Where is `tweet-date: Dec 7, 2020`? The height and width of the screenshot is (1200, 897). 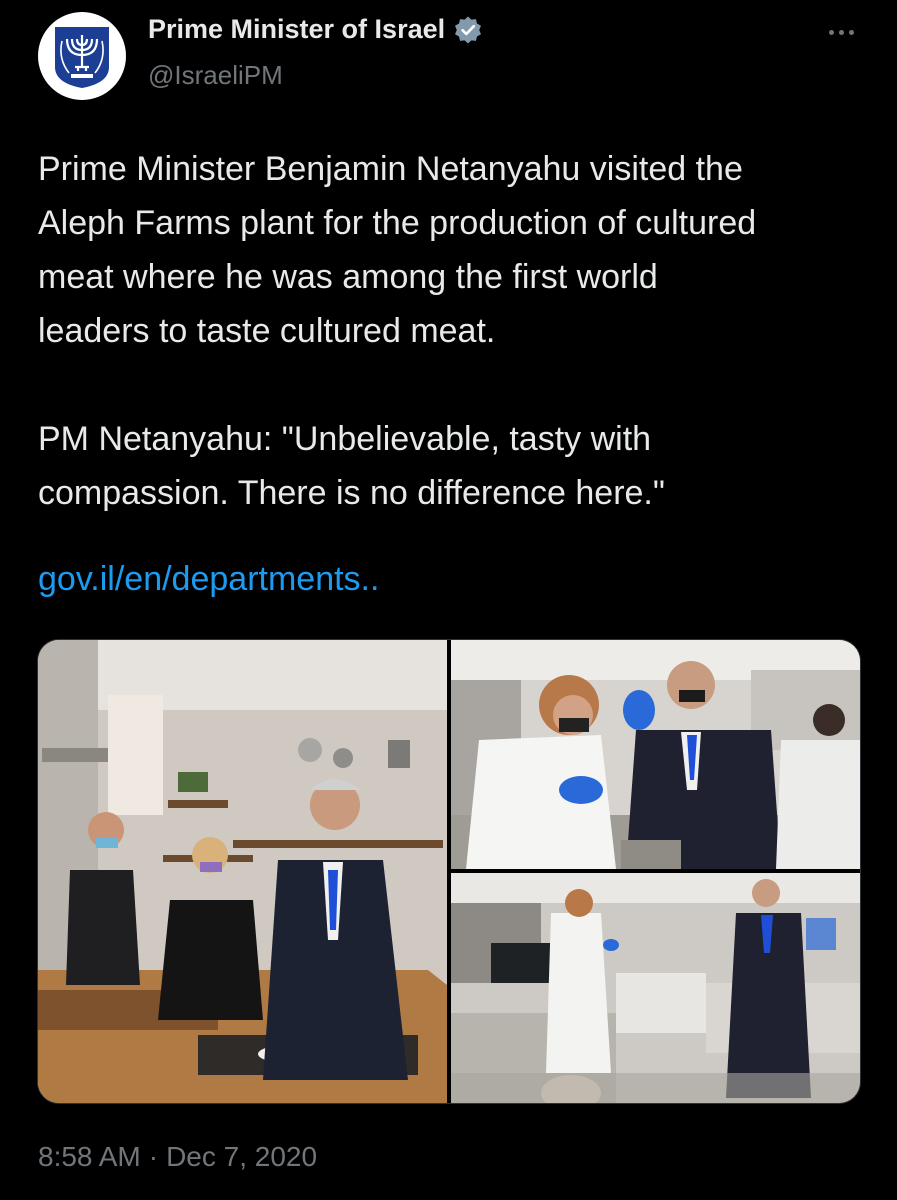 tweet-date: Dec 7, 2020 is located at coordinates (242, 1156).